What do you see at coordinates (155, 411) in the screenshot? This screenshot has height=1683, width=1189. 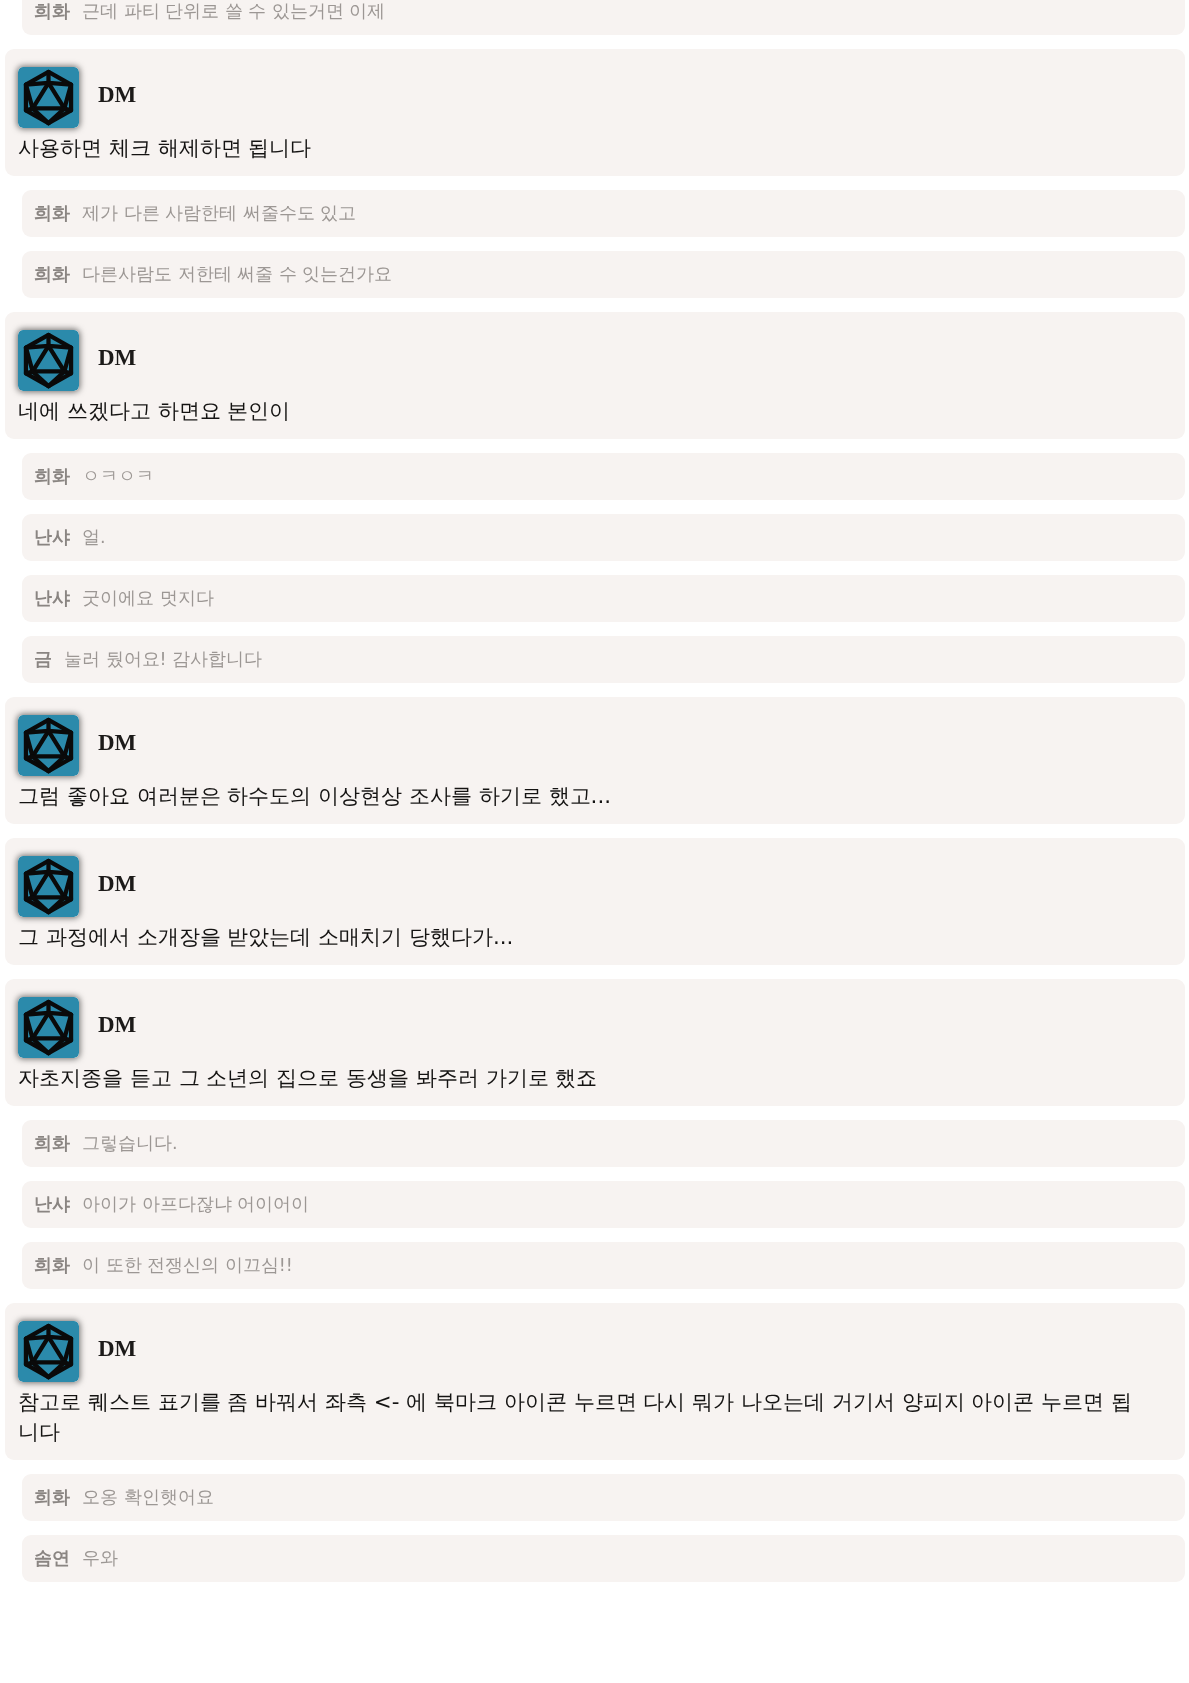 I see `message-text: 네에 쓰겠다고 하면요 본인이` at bounding box center [155, 411].